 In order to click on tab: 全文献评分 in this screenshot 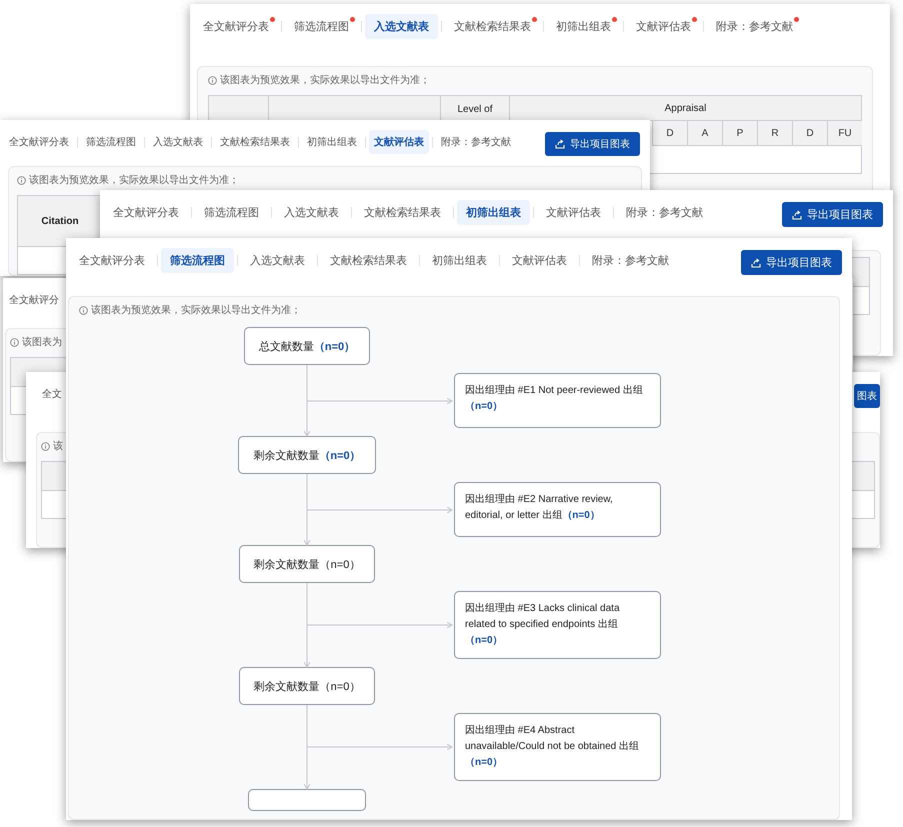, I will do `click(34, 300)`.